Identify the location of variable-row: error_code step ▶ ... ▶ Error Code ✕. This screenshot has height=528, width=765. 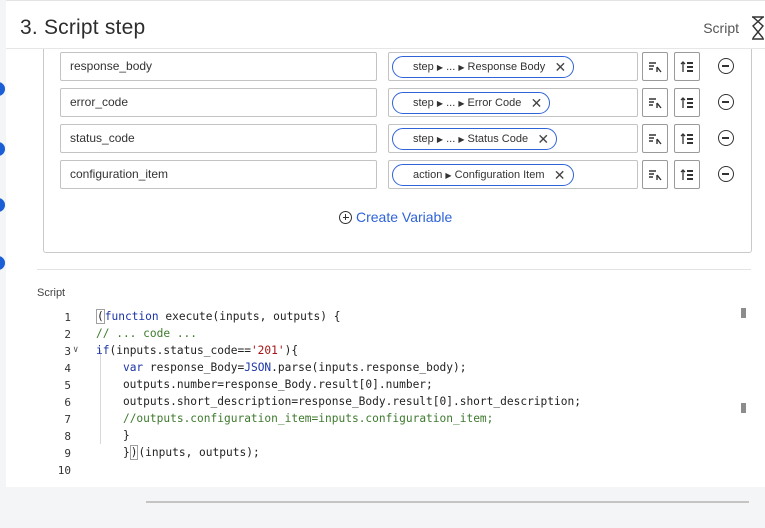
(400, 103).